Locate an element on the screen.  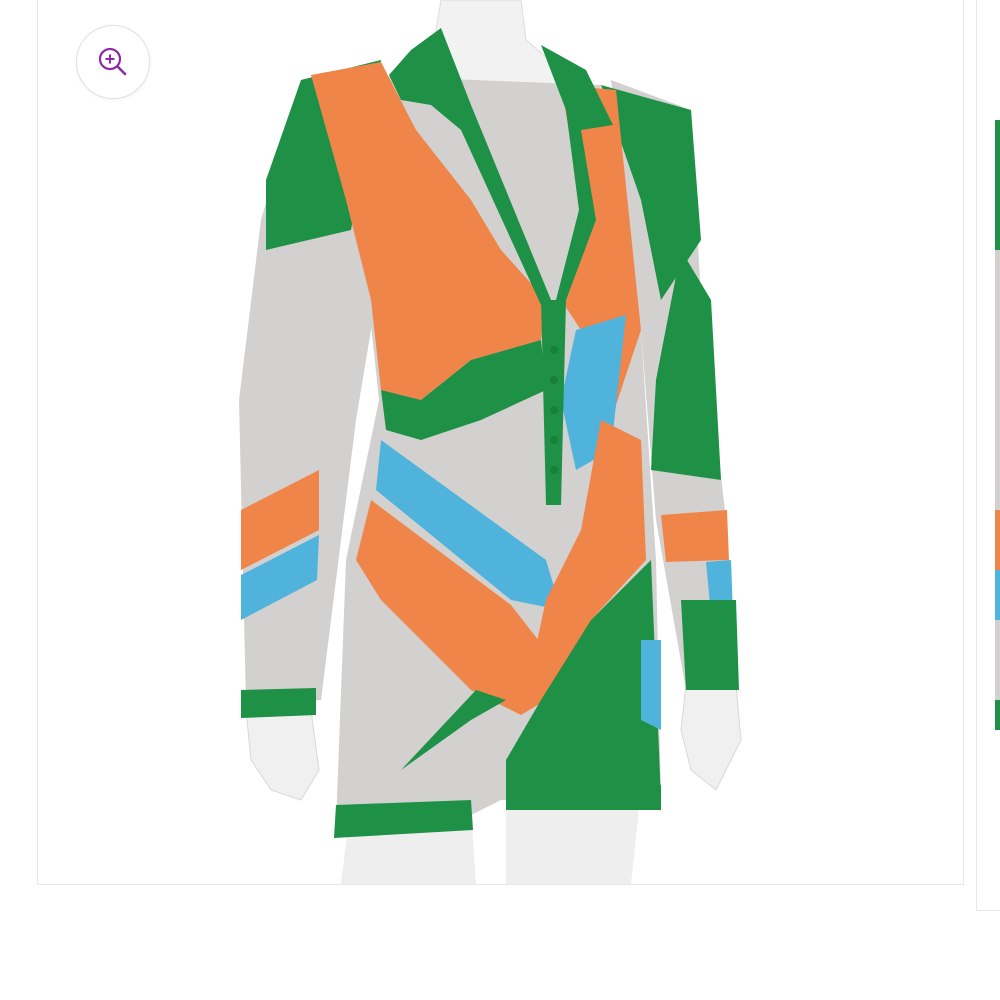
mannequin-hand-left is located at coordinates (282, 755).